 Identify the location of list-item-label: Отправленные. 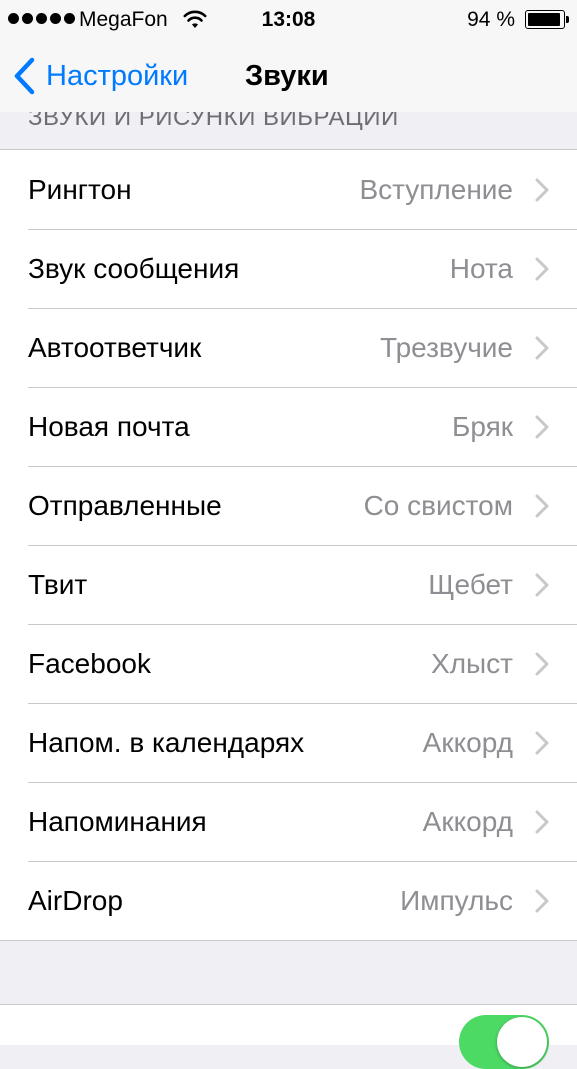
(125, 505).